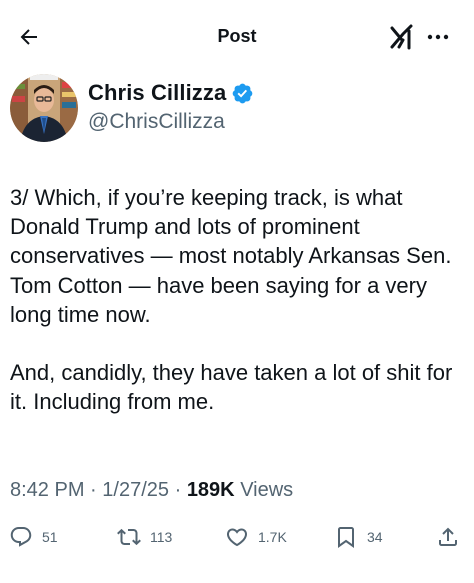 The height and width of the screenshot is (583, 474). I want to click on profile-photo, so click(44, 108).